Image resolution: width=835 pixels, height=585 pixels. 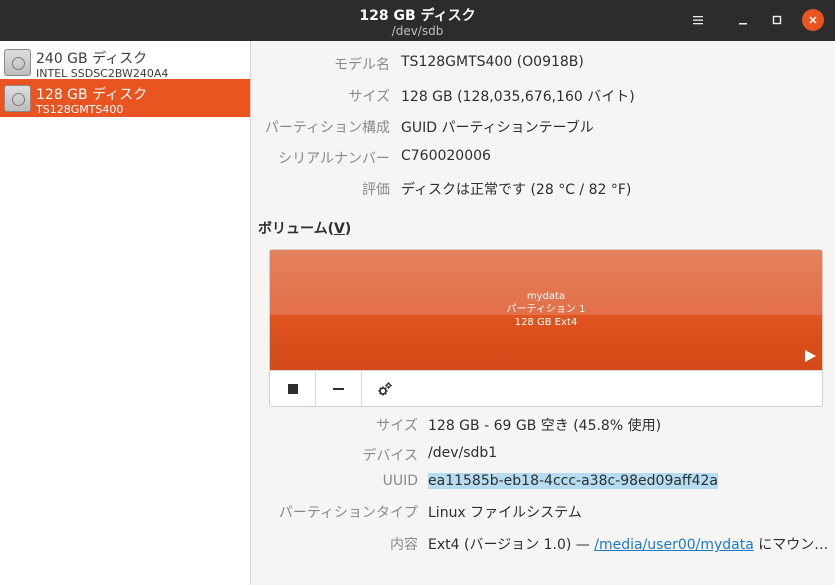 I want to click on partition-label: mydata パーティション 1 128 GB Ext4, so click(x=546, y=309).